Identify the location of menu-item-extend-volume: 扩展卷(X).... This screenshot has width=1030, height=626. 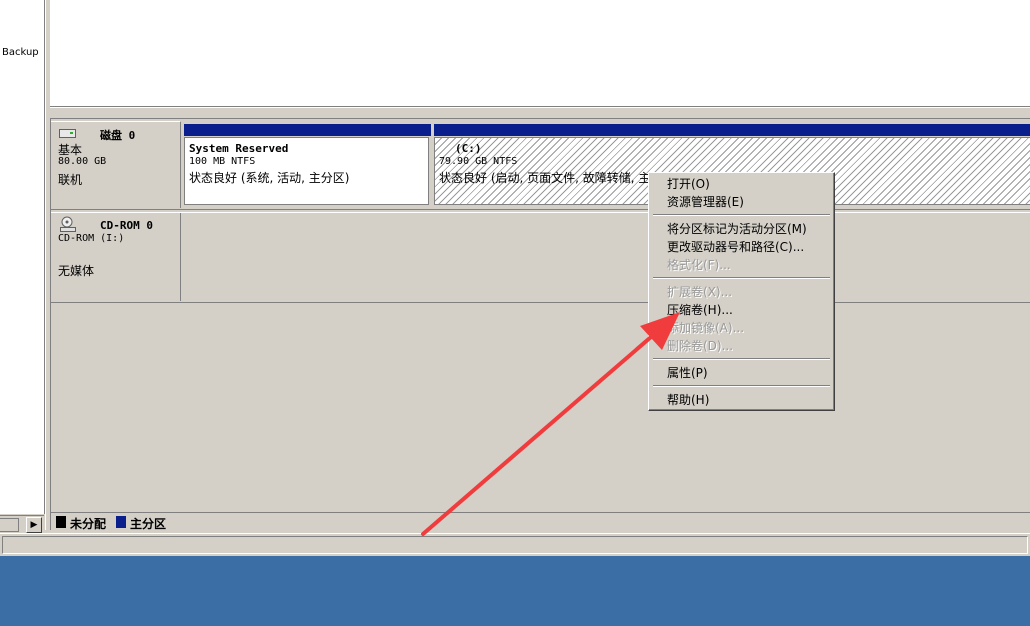
(700, 292).